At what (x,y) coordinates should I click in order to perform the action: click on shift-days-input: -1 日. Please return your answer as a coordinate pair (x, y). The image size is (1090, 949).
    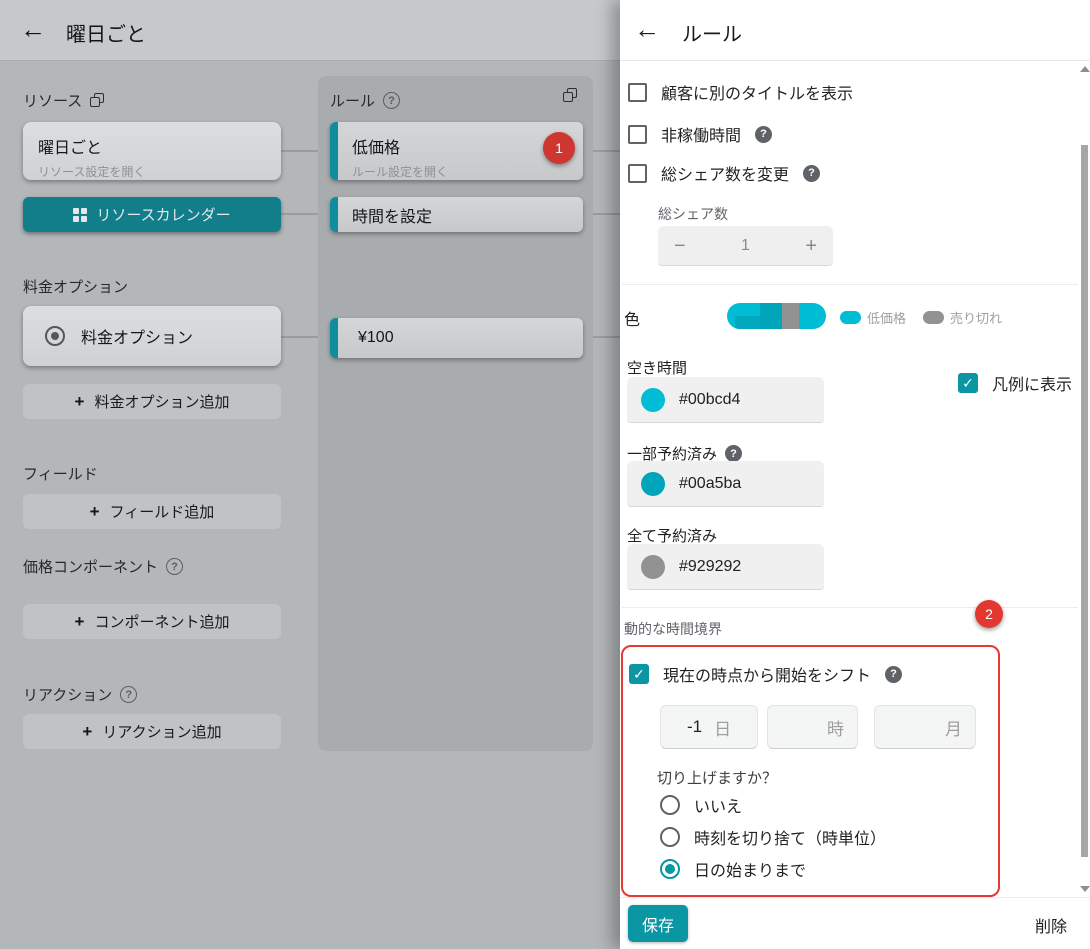
    Looking at the image, I should click on (709, 727).